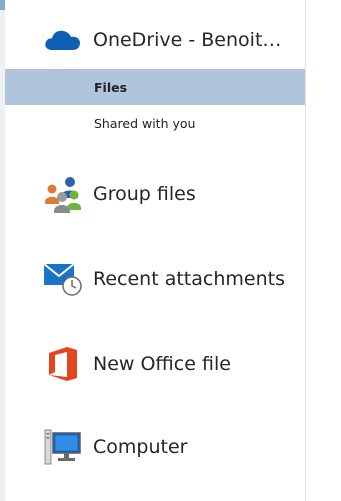 The width and height of the screenshot is (341, 501). I want to click on nav-item-label: Recent attachments, so click(189, 279).